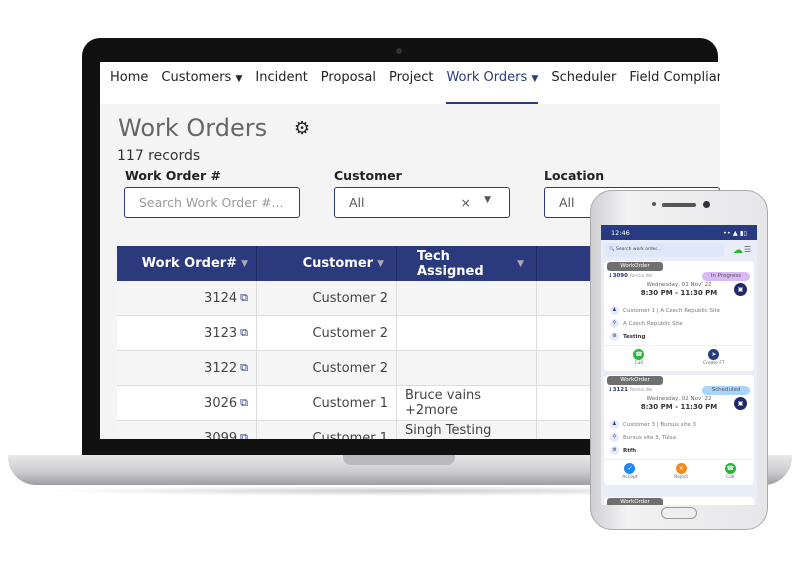  I want to click on location-text: A Czech Republic Site, so click(653, 323).